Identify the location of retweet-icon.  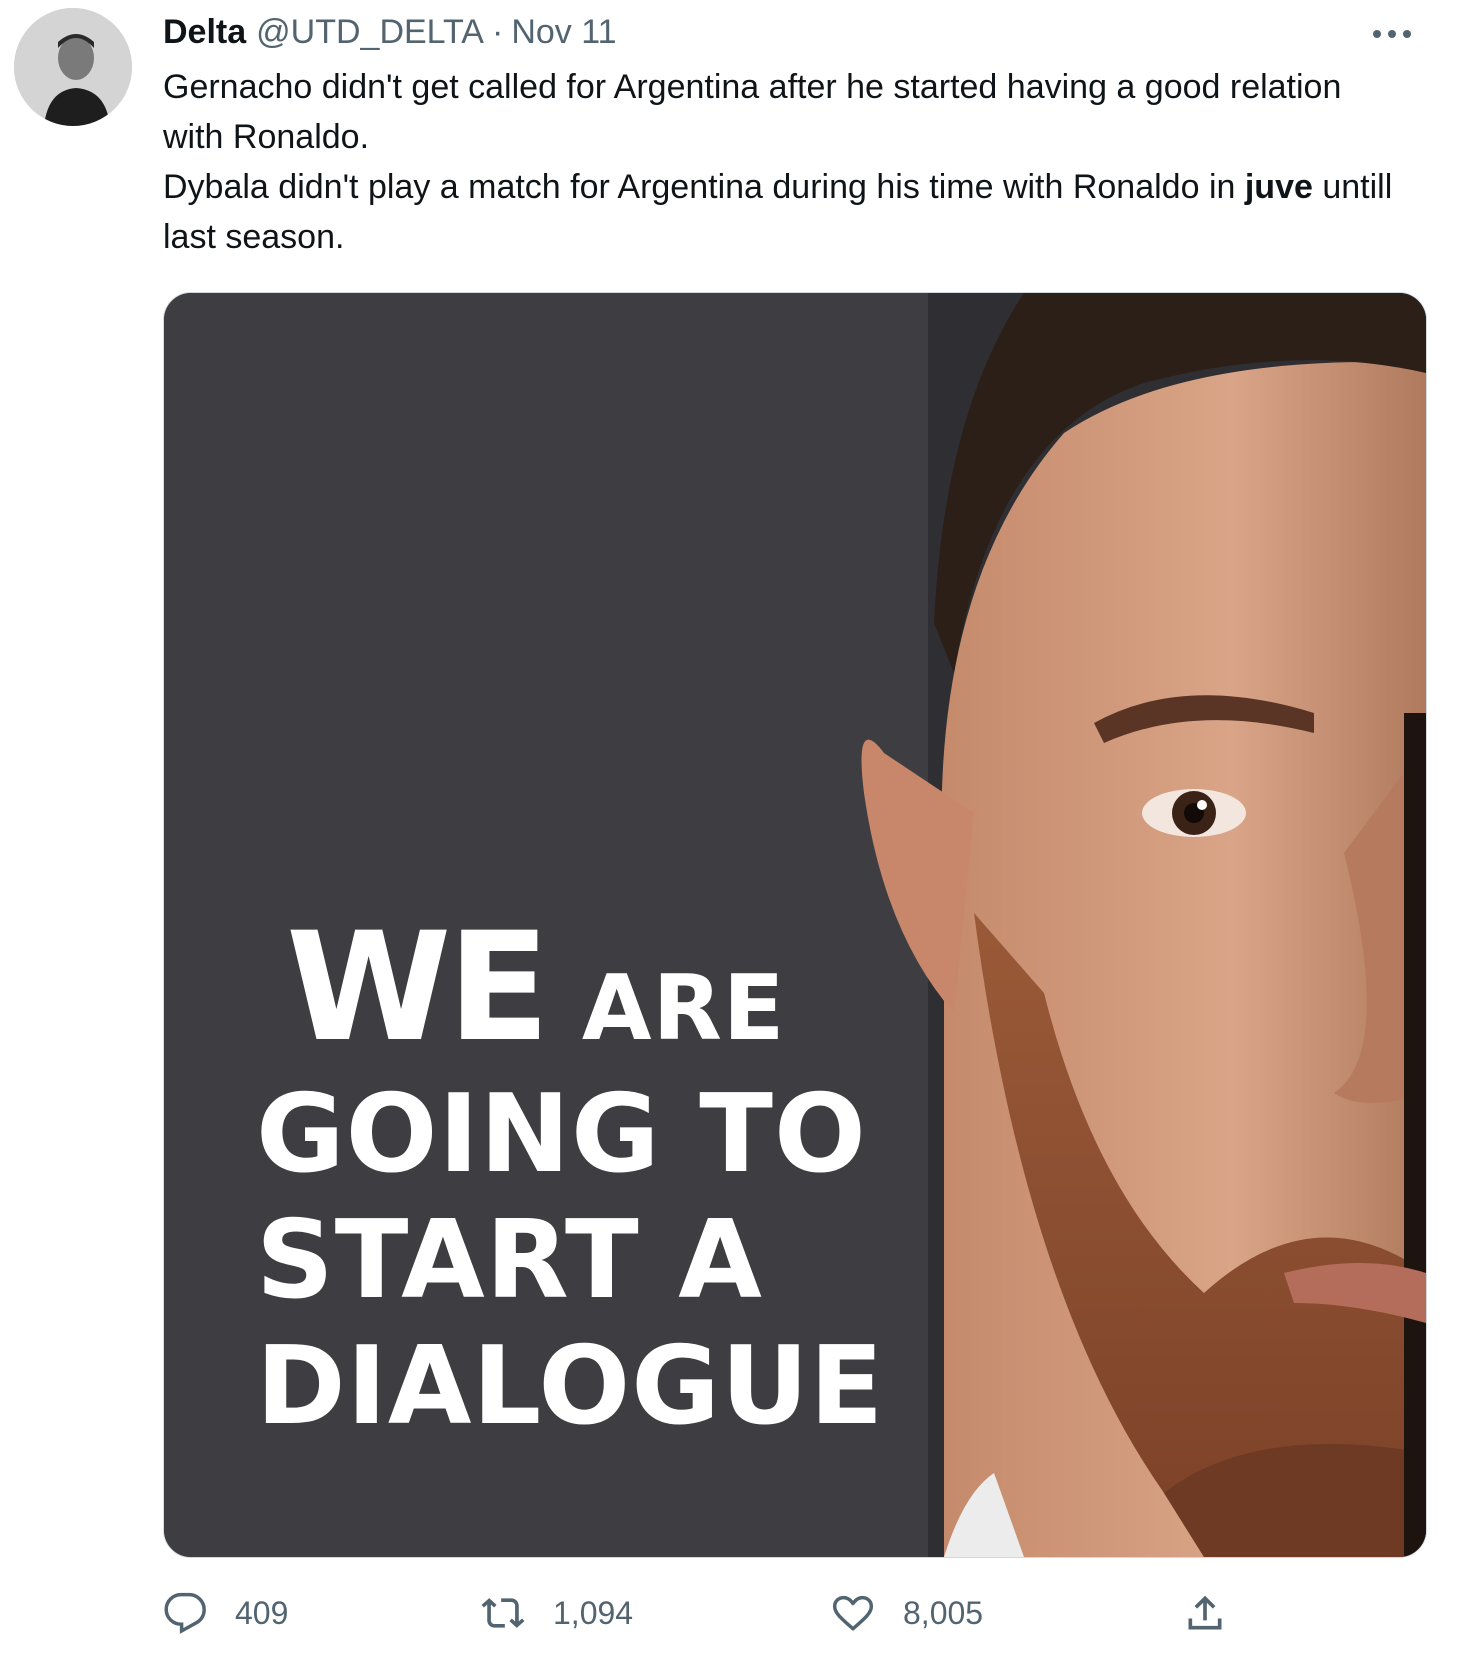
(503, 1613).